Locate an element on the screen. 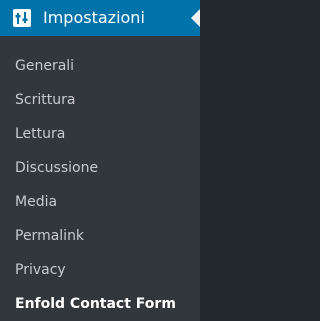 Image resolution: width=320 pixels, height=321 pixels. current-menu-arrow is located at coordinates (195, 18).